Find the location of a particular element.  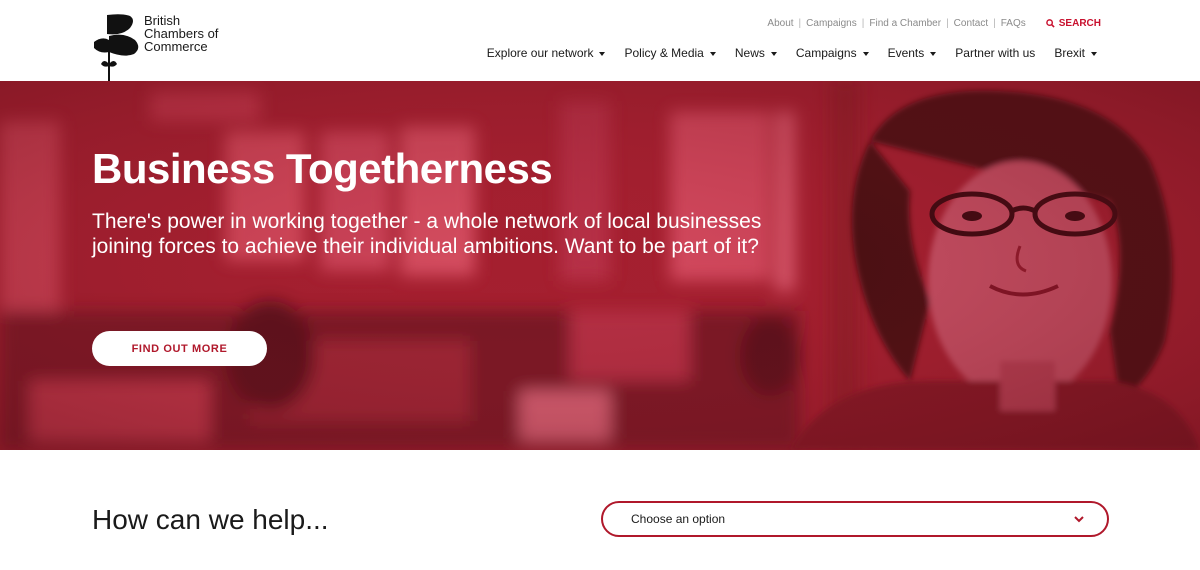

nav-campaigns: Campaigns is located at coordinates (832, 53).